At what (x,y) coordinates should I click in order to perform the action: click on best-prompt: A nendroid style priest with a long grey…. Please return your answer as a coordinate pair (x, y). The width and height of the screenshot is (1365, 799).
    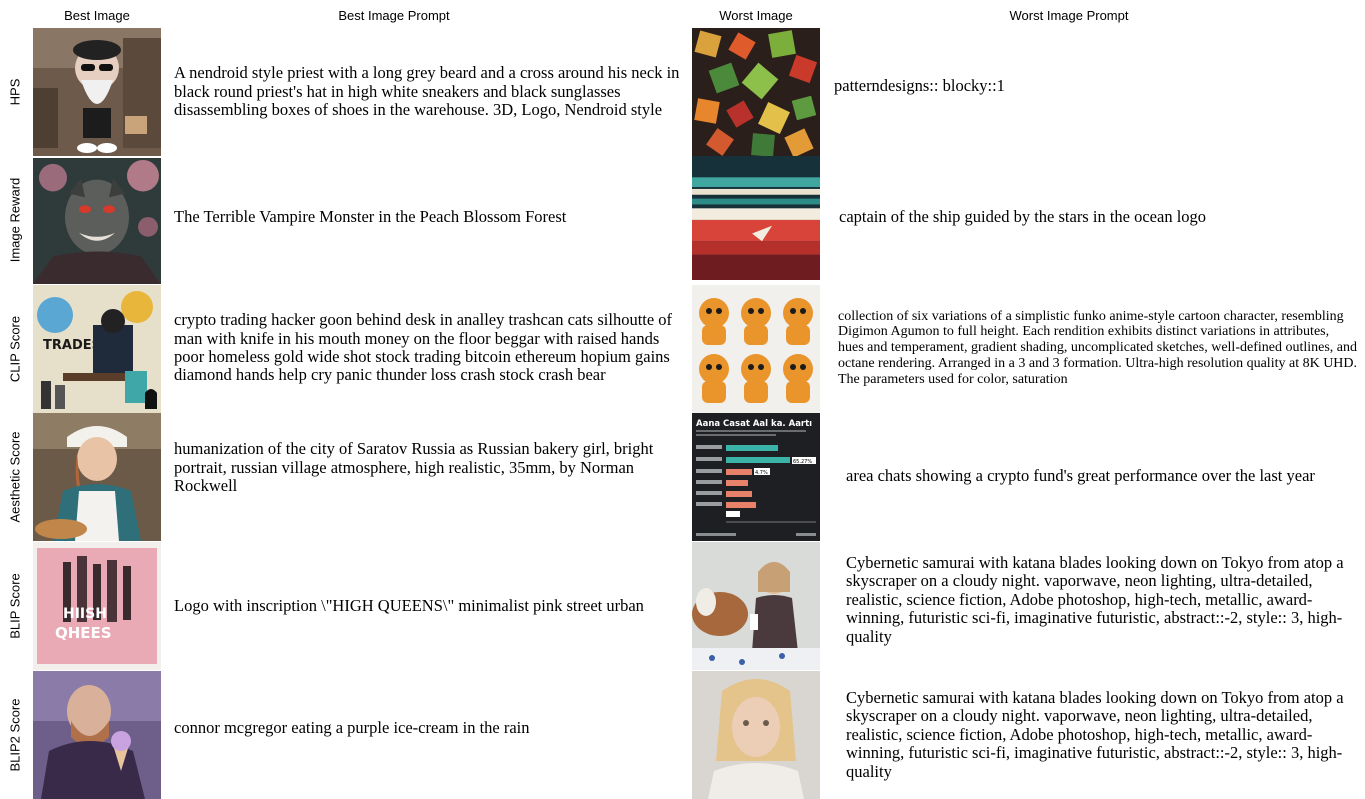
    Looking at the image, I should click on (427, 91).